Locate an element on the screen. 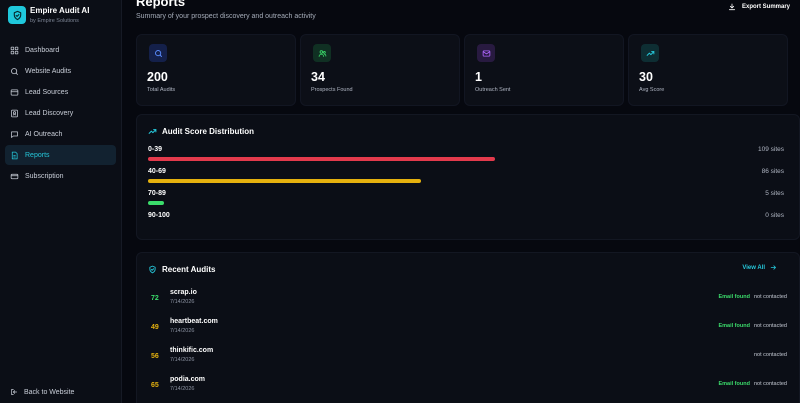 This screenshot has height=403, width=800. sidebar-item-lead-discovery: Lead Discovery is located at coordinates (60, 113).